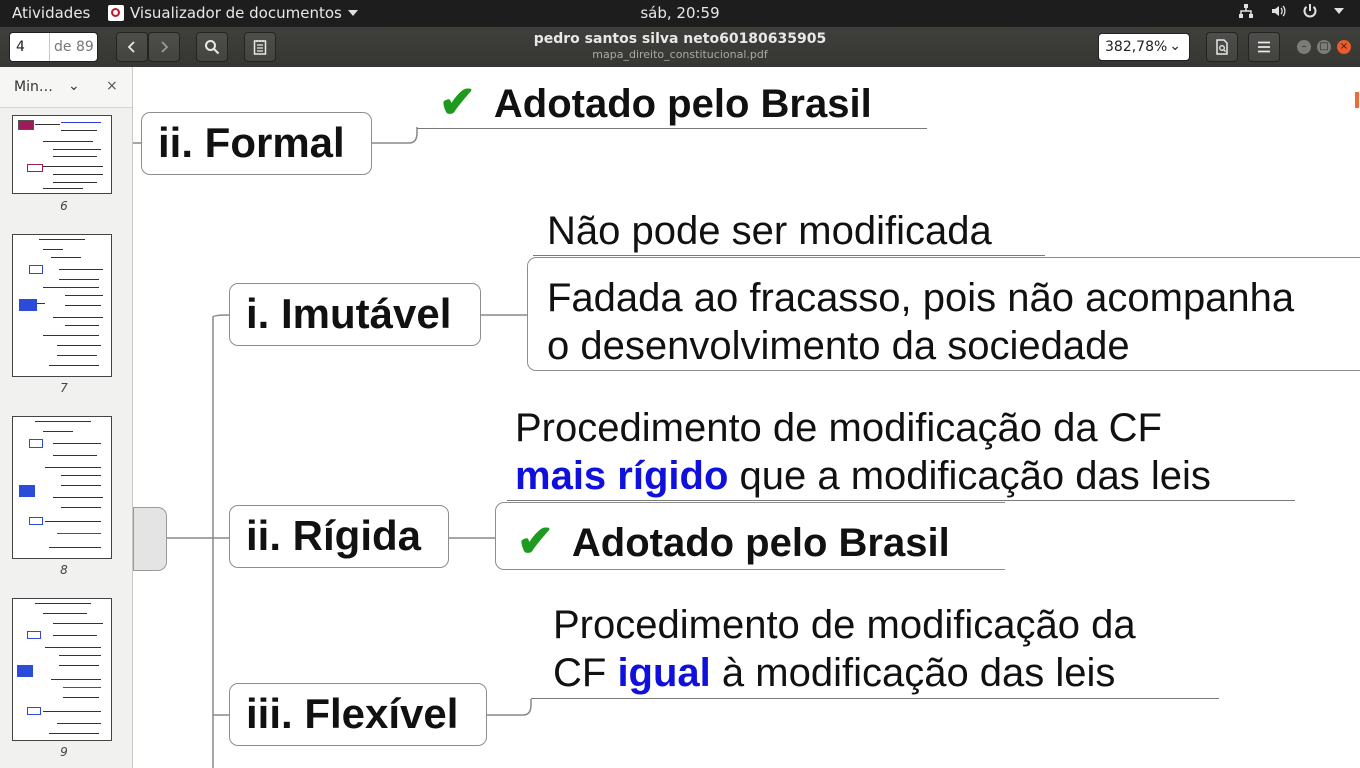  I want to click on app-name: Visualizador de documentos, so click(236, 13).